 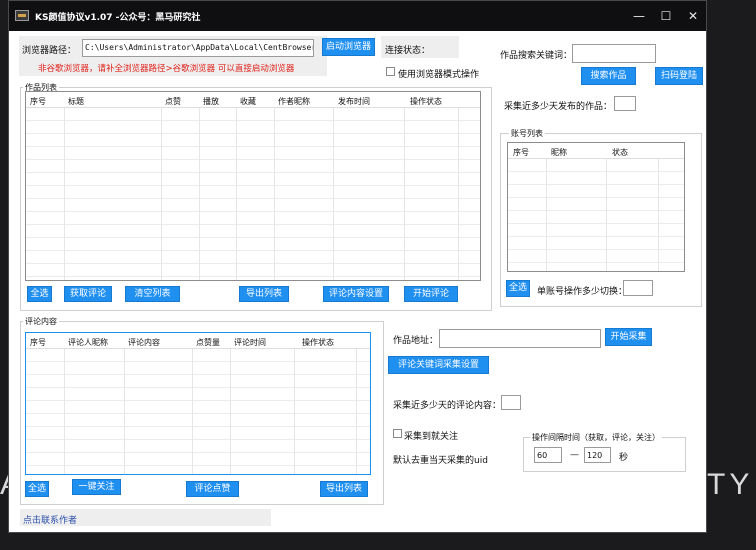 I want to click on desktop-background-text-right: TY, so click(x=730, y=484).